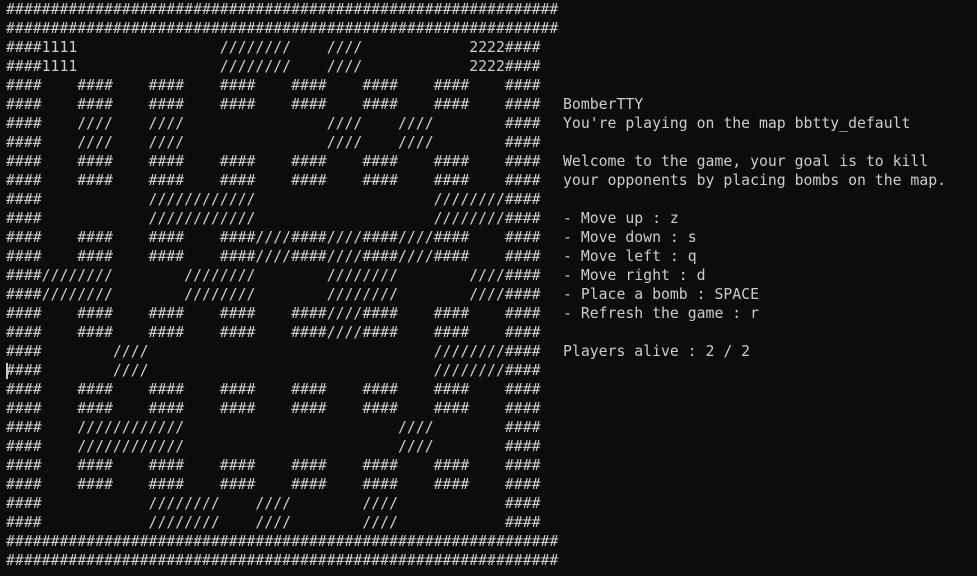 This screenshot has height=576, width=977. I want to click on control-refresh: - Refresh the game : r, so click(661, 313).